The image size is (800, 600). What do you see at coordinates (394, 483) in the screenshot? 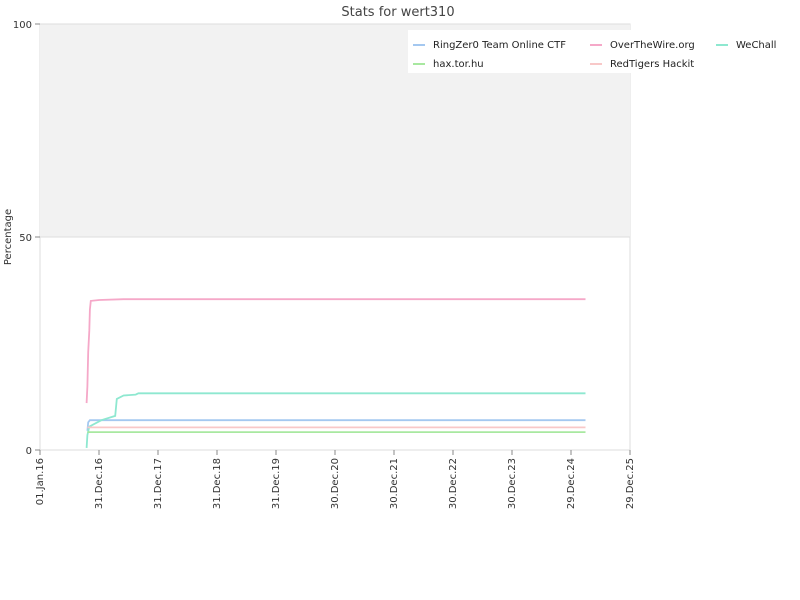
I see `x-tick-label: 30.Dec.21` at bounding box center [394, 483].